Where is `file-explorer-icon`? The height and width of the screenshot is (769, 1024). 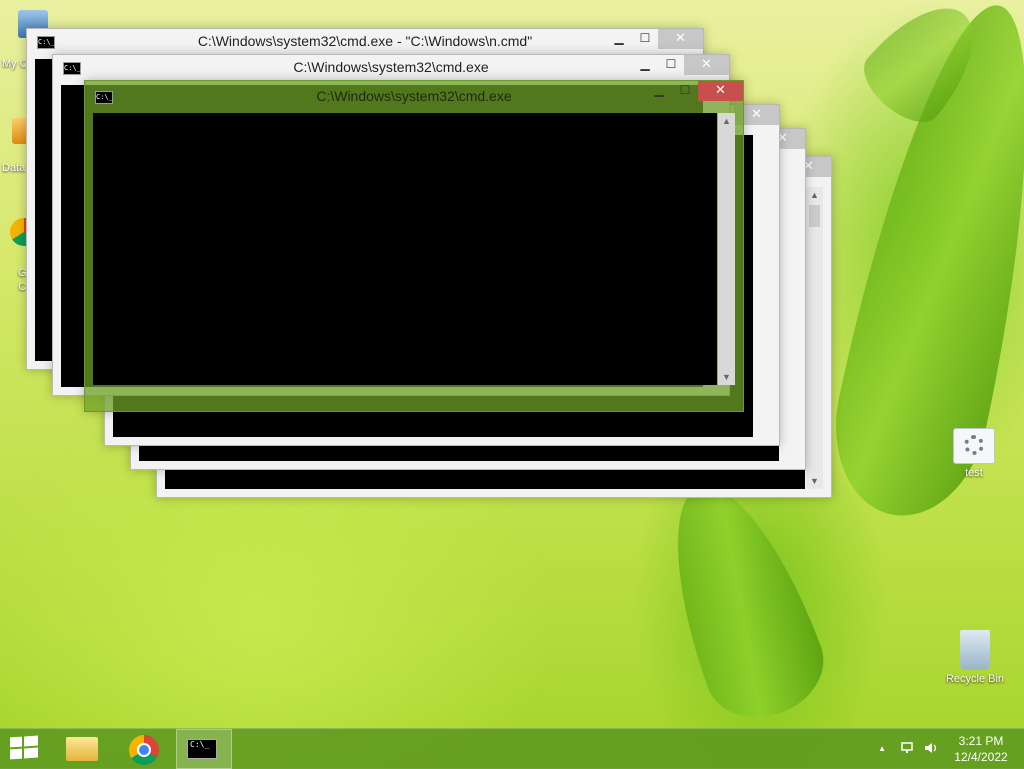 file-explorer-icon is located at coordinates (82, 749).